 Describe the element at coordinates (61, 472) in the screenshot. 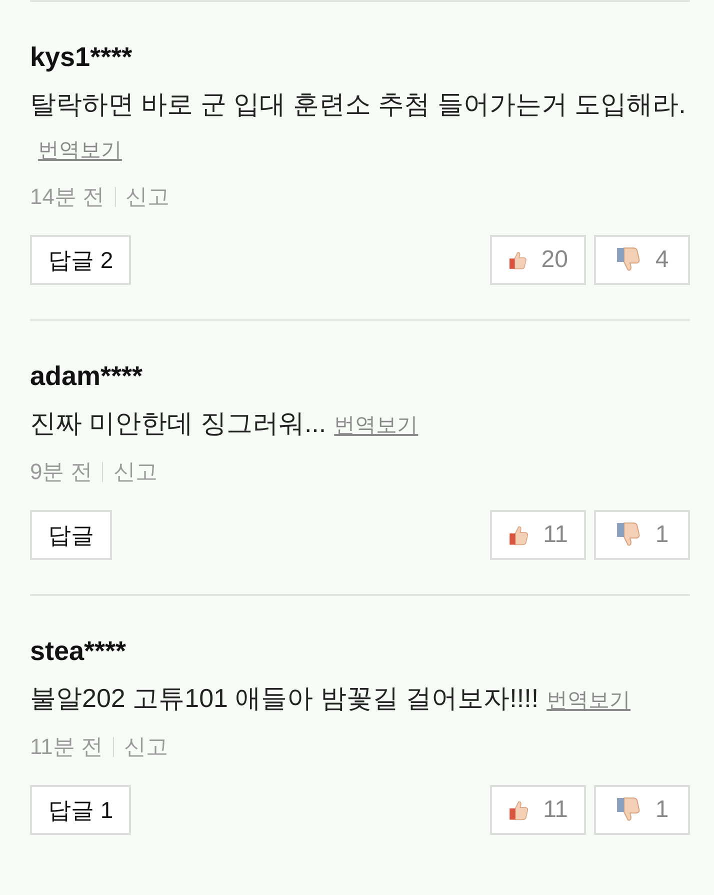

I see `timestamp: 9분 전` at that location.